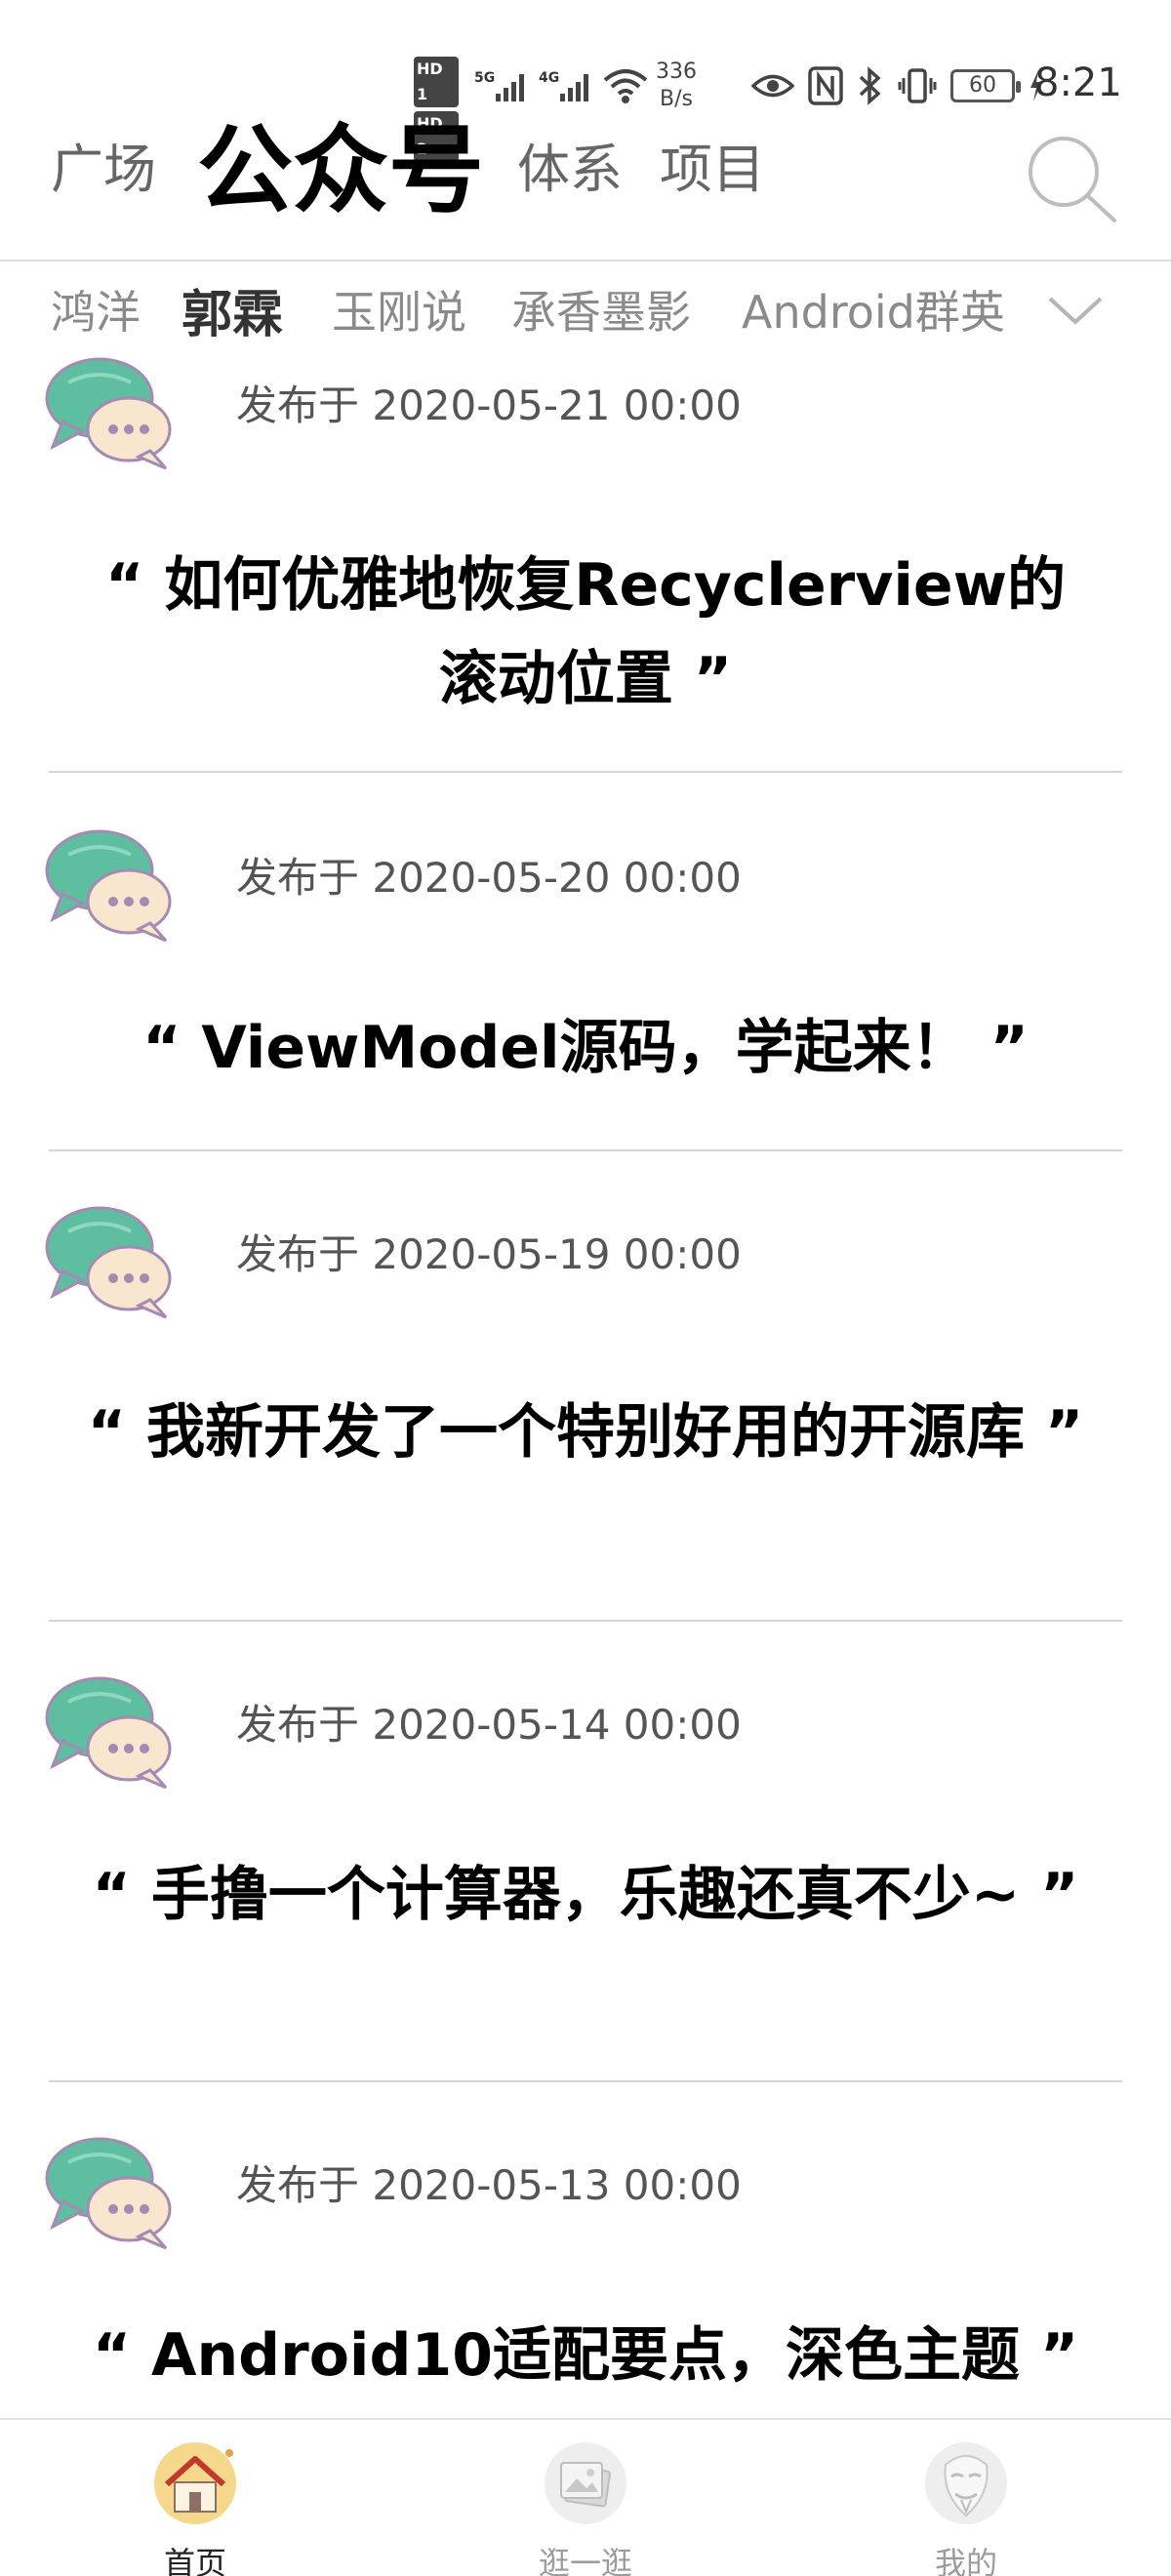  I want to click on hd-1-badge: HD 1, so click(436, 82).